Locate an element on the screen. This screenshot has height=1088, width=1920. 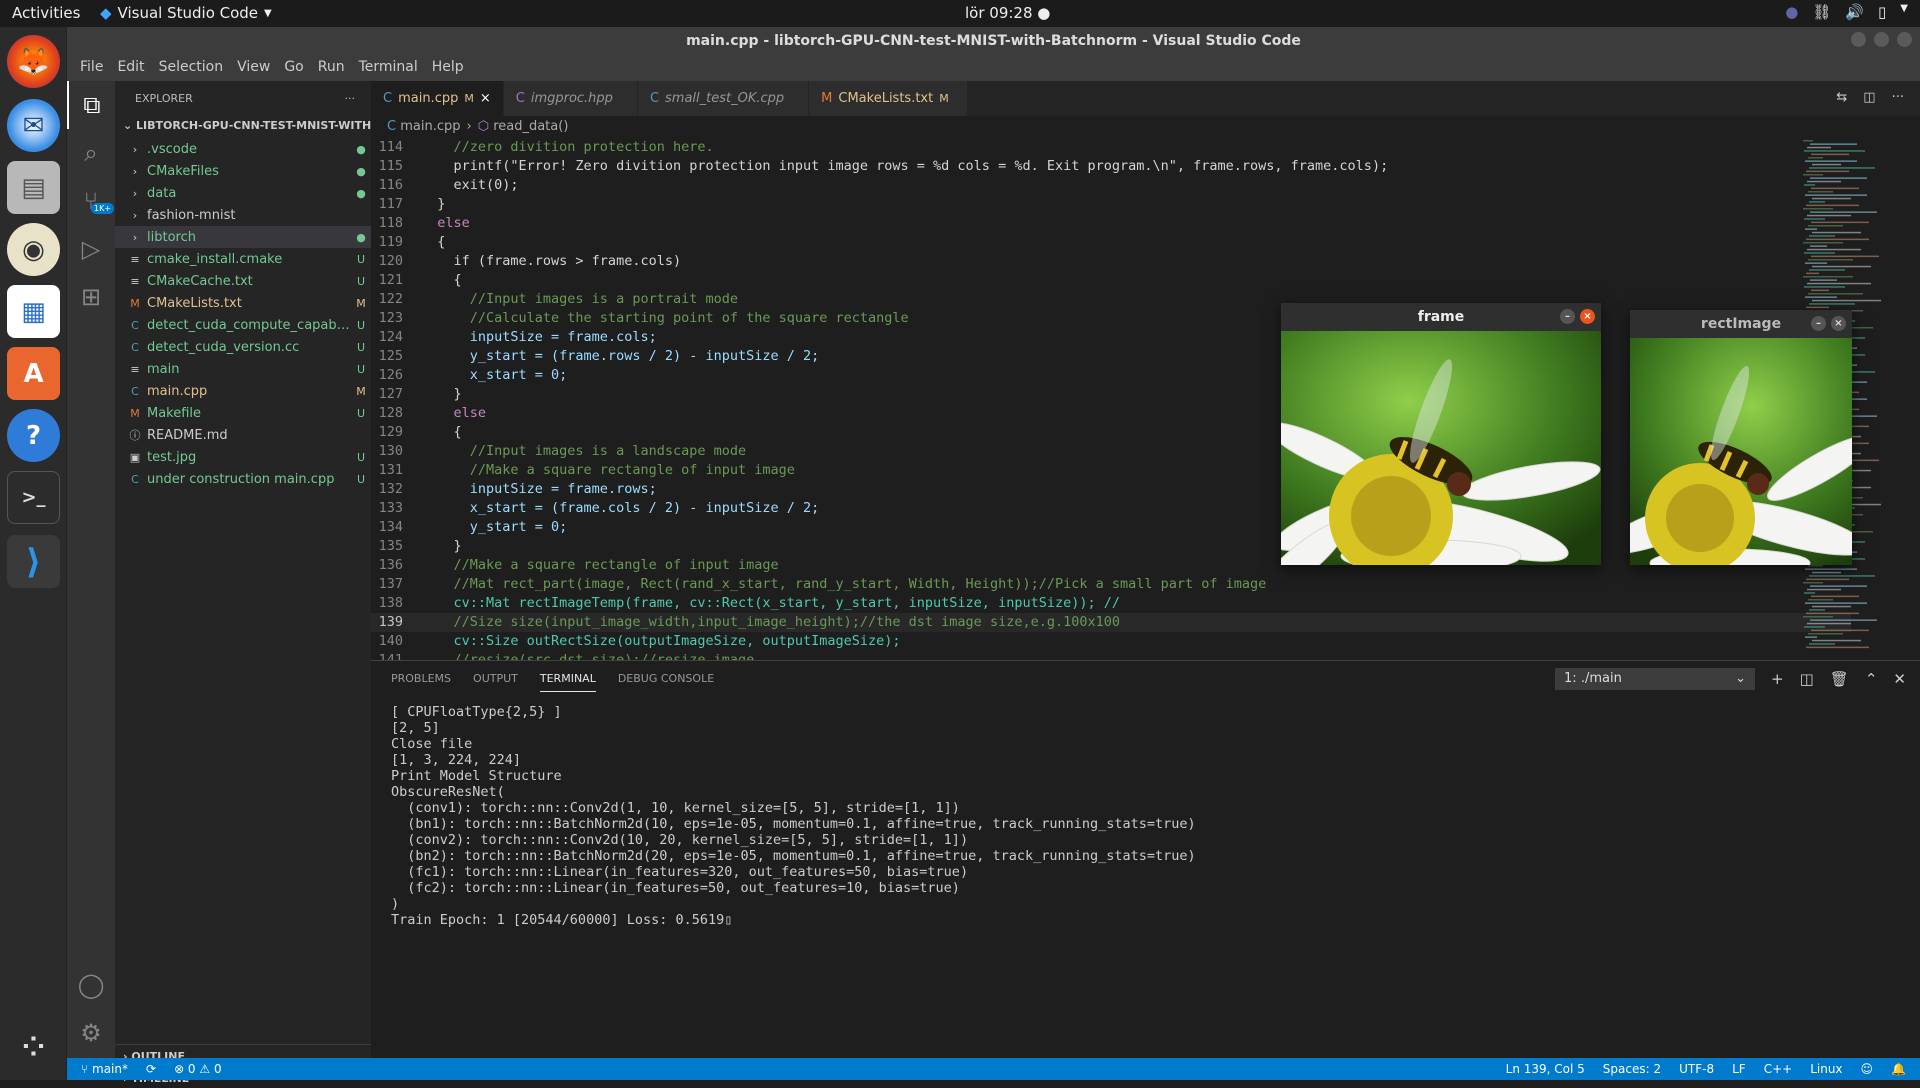
file-tree-item: Cdetect_cuda_compute_capabil... U is located at coordinates (243, 325).